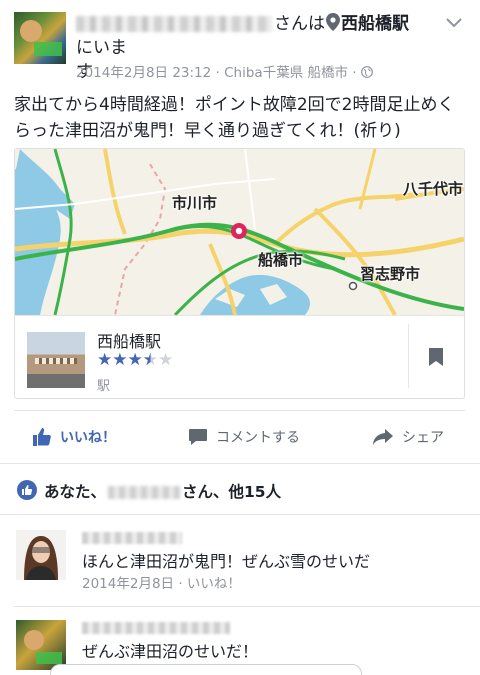  Describe the element at coordinates (433, 189) in the screenshot. I see `map-label-yachiyo: 八千代市` at that location.